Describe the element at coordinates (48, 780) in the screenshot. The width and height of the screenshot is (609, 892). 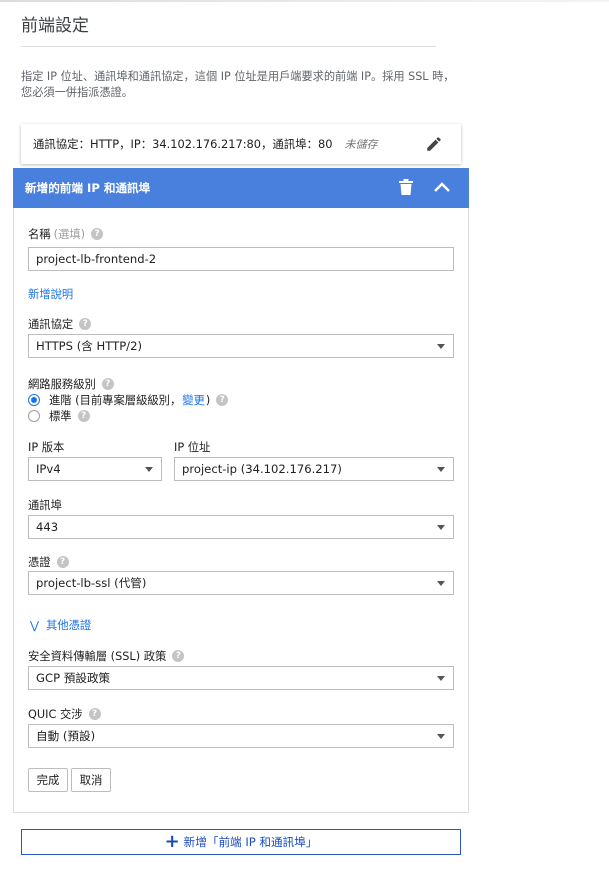
I see `done-button: 完成` at that location.